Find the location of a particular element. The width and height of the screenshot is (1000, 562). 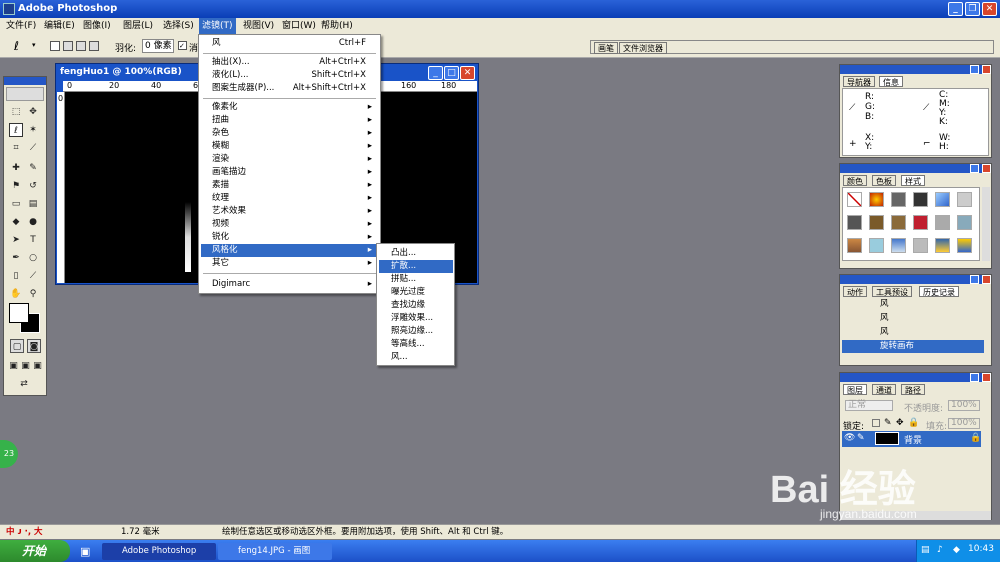

eye-icon: 👁 is located at coordinates (849, 438).